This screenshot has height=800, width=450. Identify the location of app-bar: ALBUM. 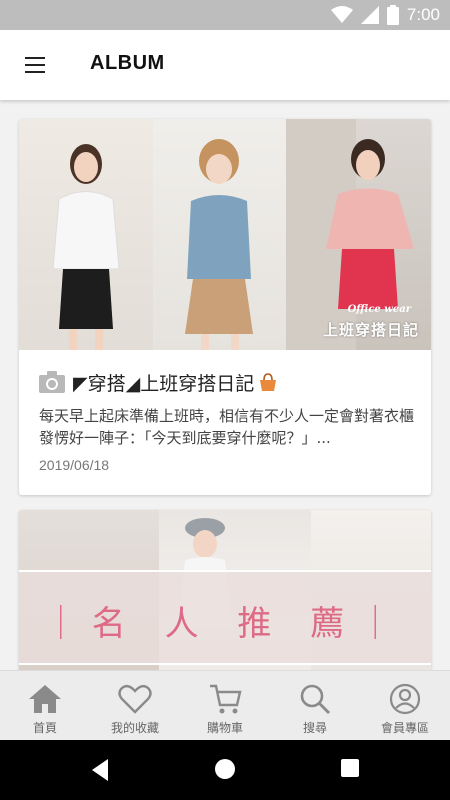
(225, 65).